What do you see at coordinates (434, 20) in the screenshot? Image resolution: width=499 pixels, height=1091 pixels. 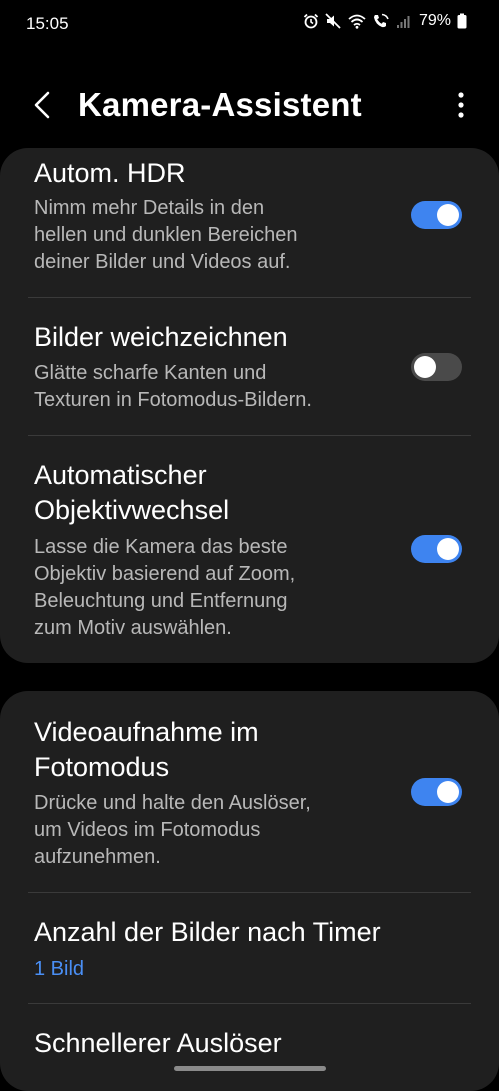 I see `battery-percent: 79%` at bounding box center [434, 20].